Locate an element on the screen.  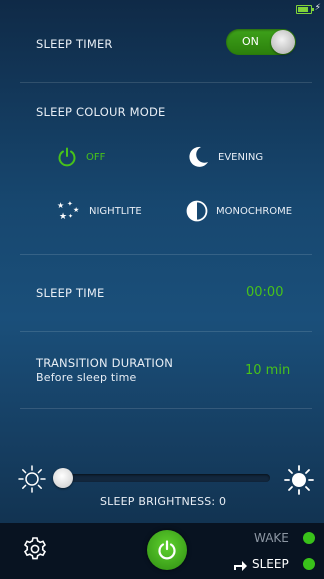
power-button is located at coordinates (167, 550).